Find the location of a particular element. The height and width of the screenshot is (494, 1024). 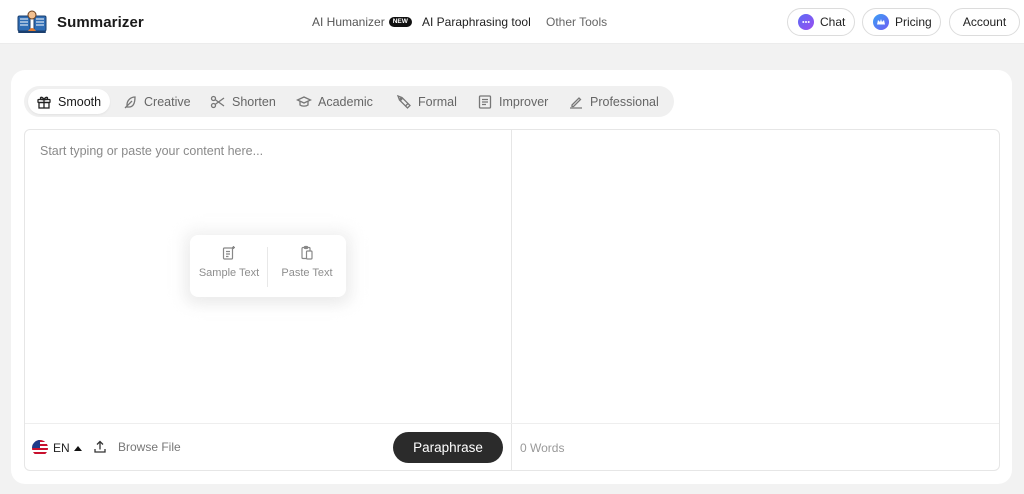

language-code: EN is located at coordinates (61, 448).